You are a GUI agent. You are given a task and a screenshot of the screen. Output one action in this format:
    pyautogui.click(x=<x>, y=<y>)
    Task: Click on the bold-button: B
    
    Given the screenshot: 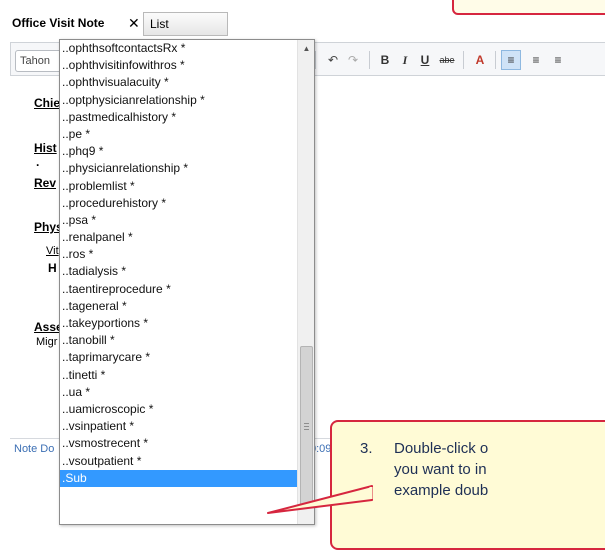 What is the action you would take?
    pyautogui.click(x=385, y=60)
    